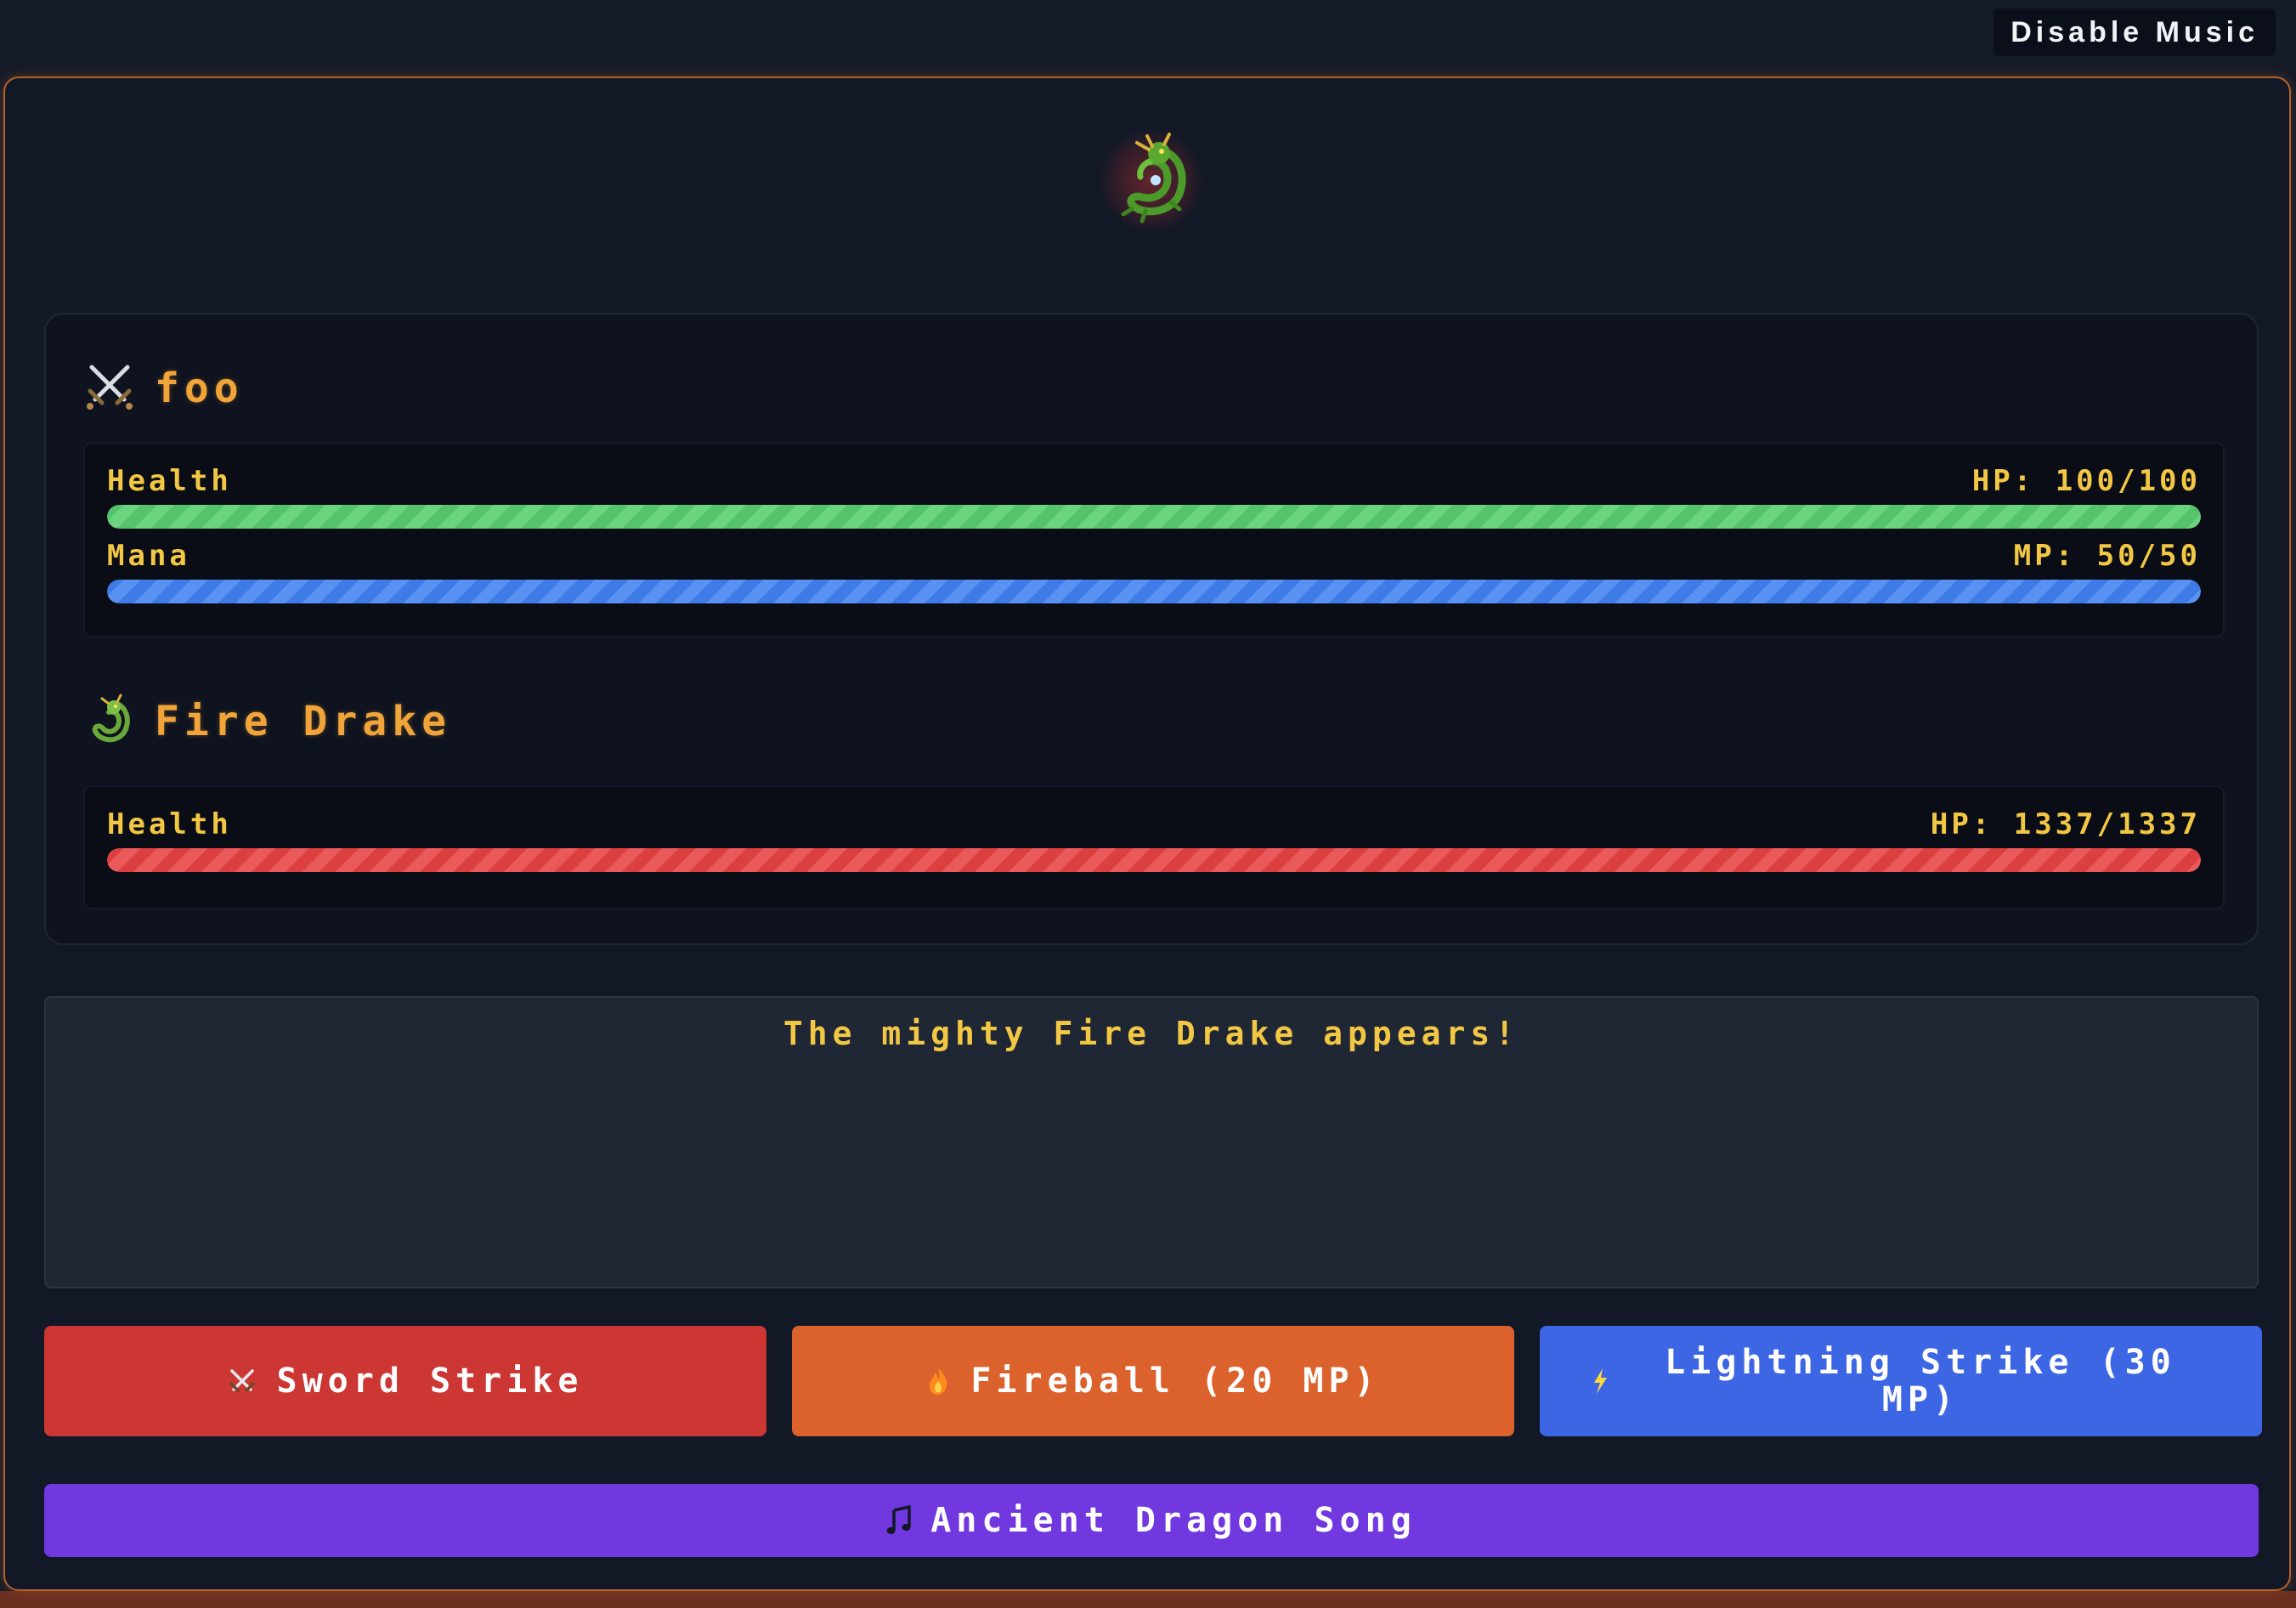  I want to click on player-health-label: Health, so click(169, 481).